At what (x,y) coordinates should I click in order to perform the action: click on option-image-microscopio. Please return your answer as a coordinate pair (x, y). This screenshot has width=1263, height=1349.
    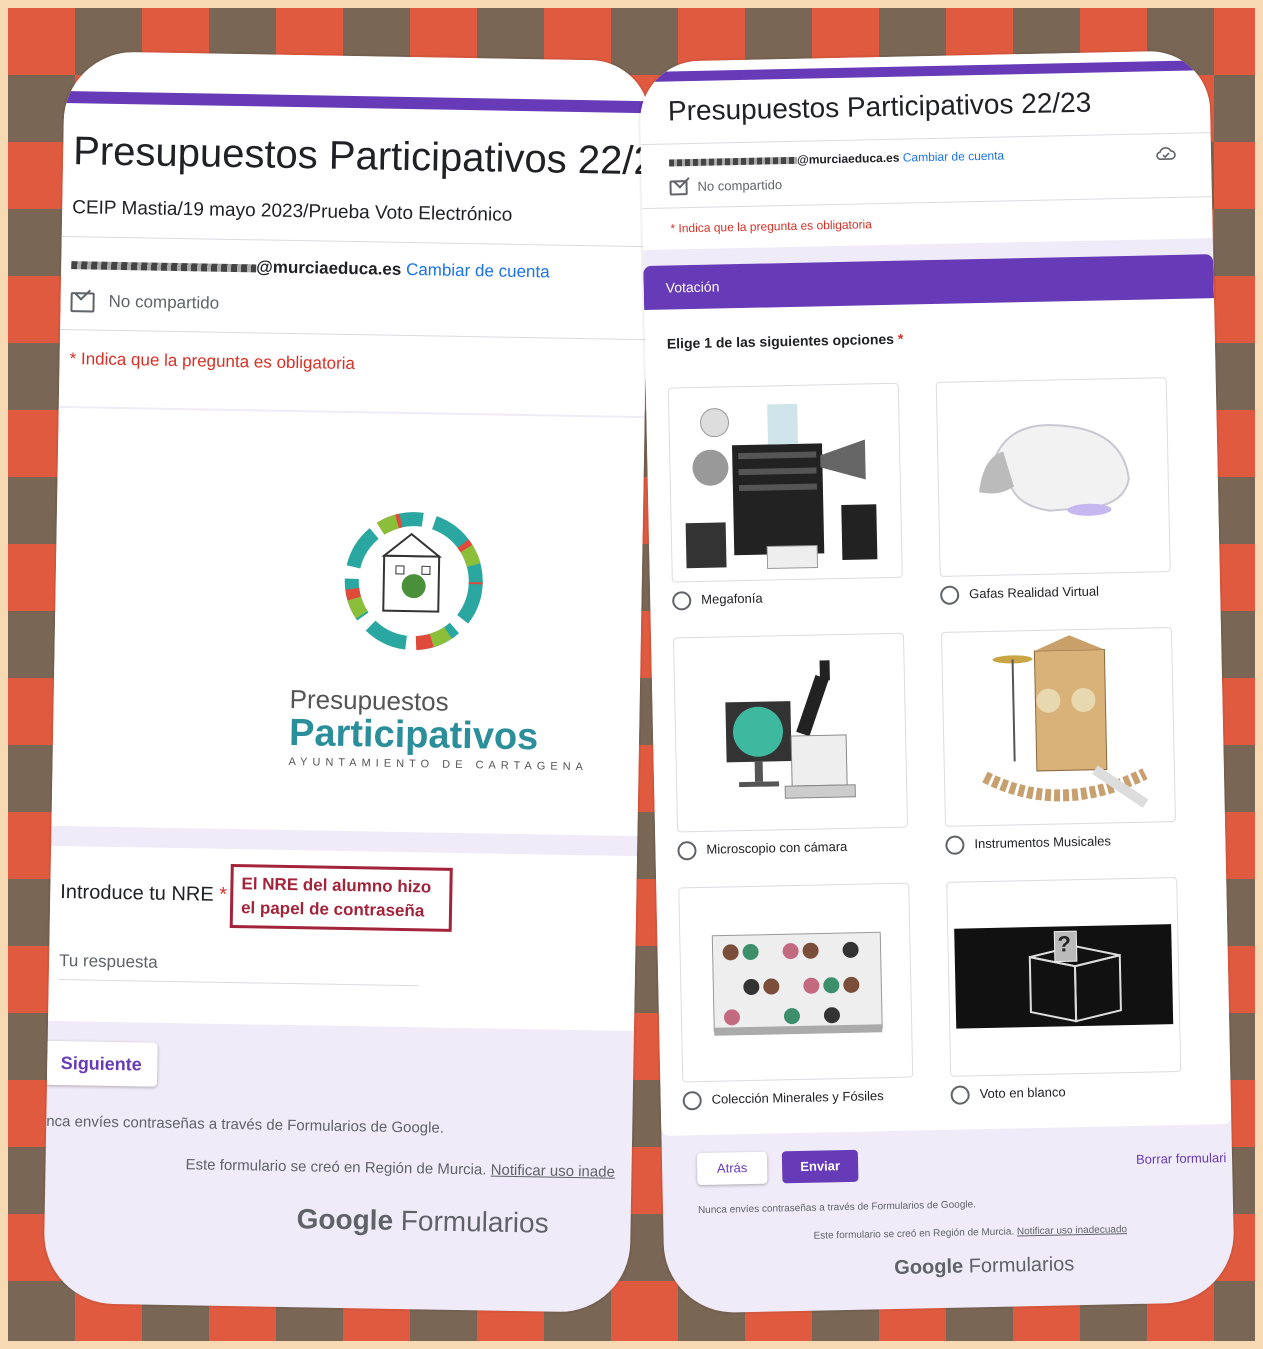
    Looking at the image, I should click on (791, 732).